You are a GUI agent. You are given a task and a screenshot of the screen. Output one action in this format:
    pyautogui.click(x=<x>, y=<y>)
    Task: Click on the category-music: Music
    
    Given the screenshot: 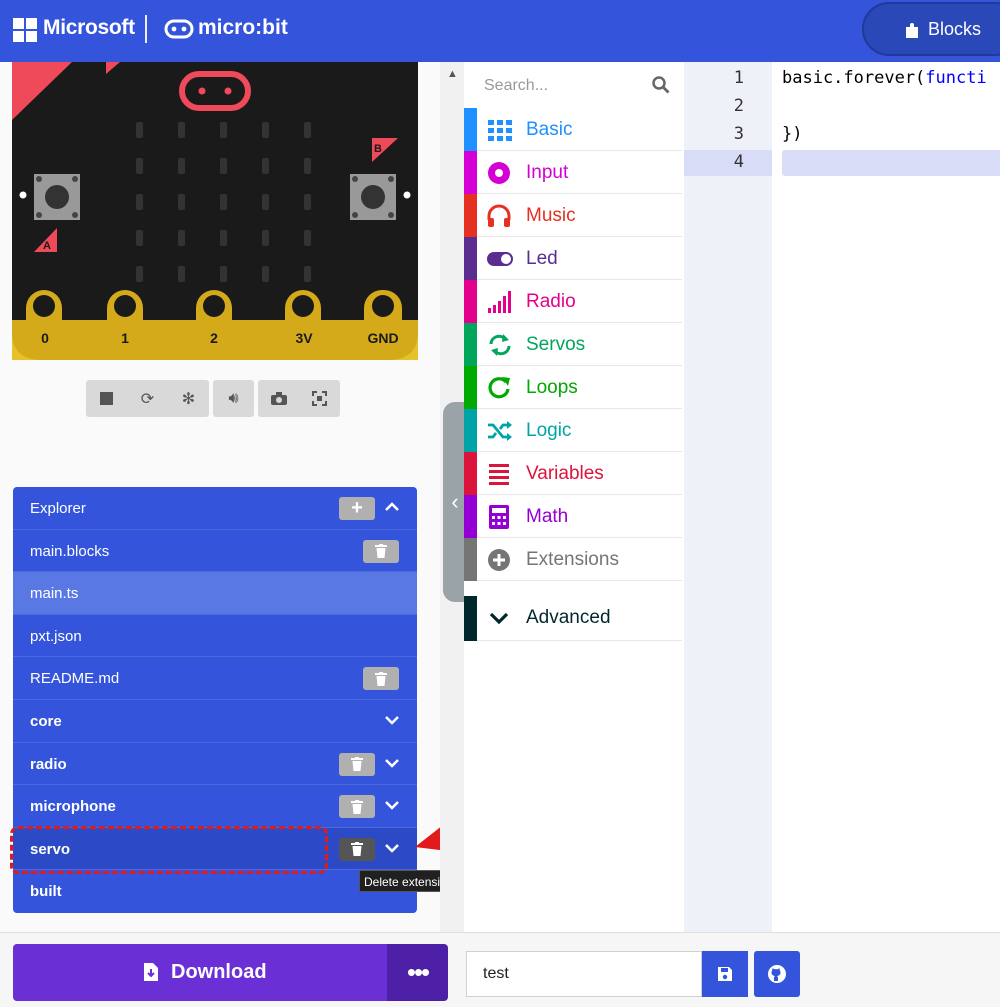 What is the action you would take?
    pyautogui.click(x=573, y=215)
    